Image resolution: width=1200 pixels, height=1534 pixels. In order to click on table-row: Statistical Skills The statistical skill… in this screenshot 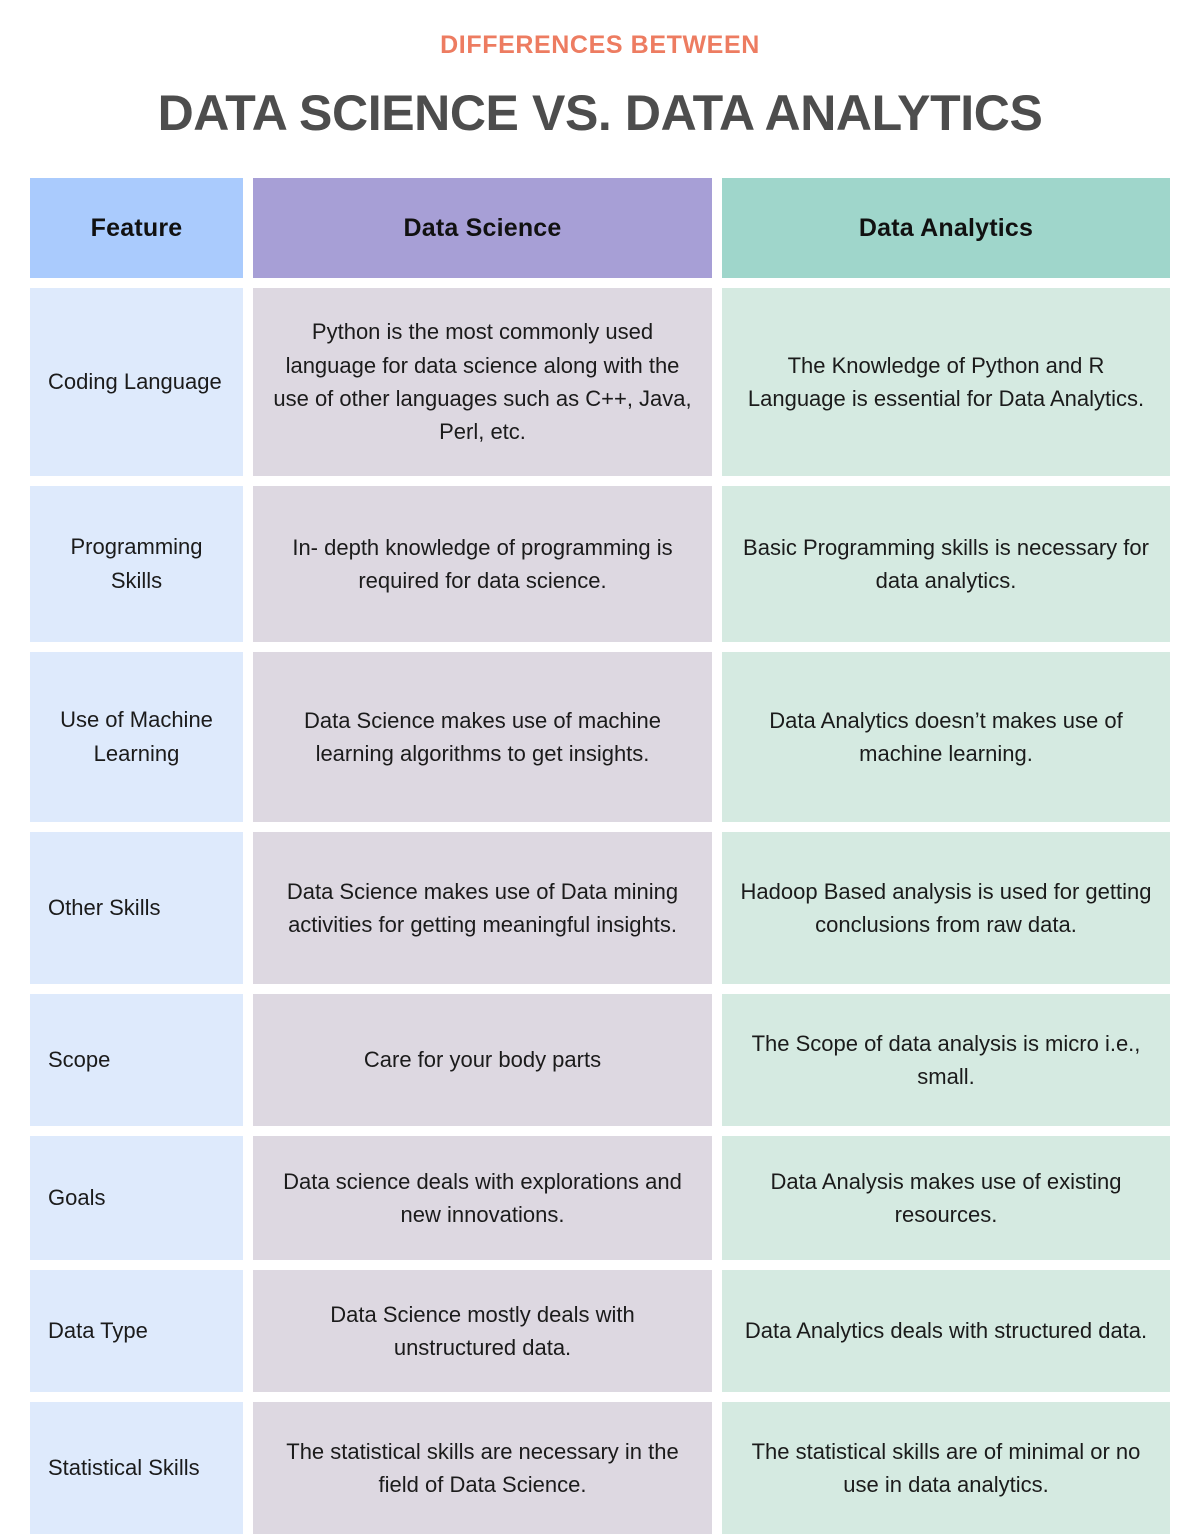, I will do `click(600, 1468)`.